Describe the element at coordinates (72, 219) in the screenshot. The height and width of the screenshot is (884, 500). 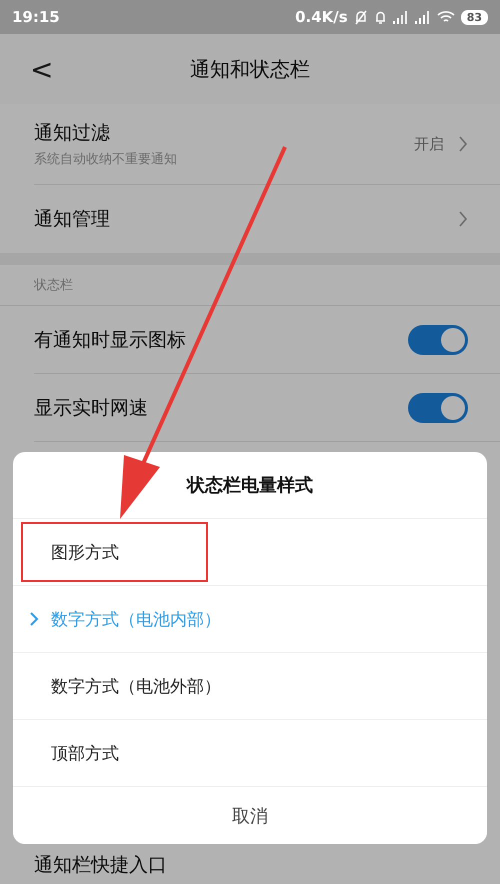
I see `setting-title: 通知管理` at that location.